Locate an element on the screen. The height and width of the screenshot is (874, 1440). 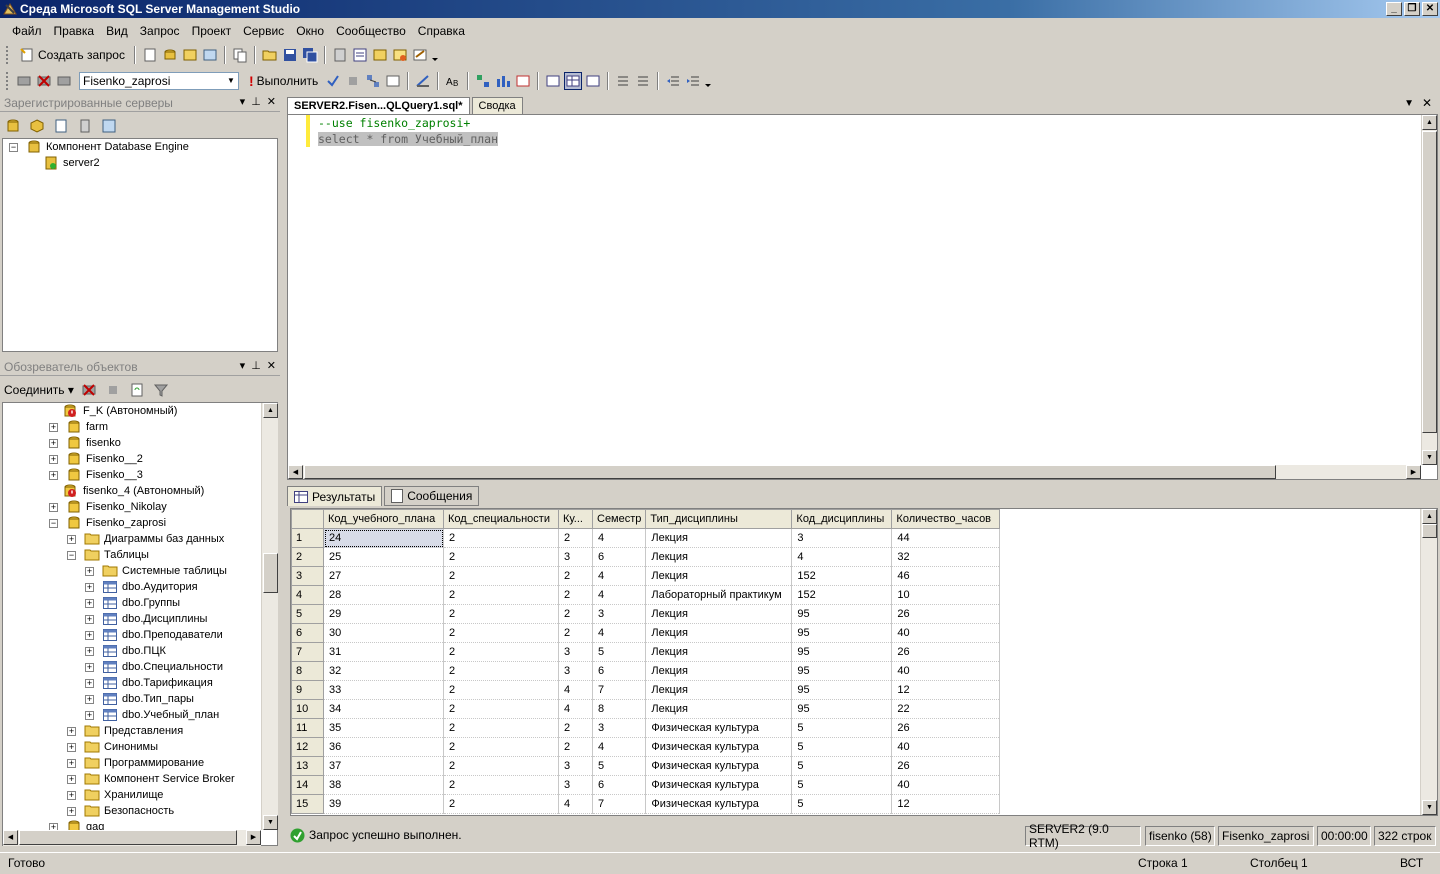
tree-node: + dbo.Тарификация is located at coordinates (149, 683).